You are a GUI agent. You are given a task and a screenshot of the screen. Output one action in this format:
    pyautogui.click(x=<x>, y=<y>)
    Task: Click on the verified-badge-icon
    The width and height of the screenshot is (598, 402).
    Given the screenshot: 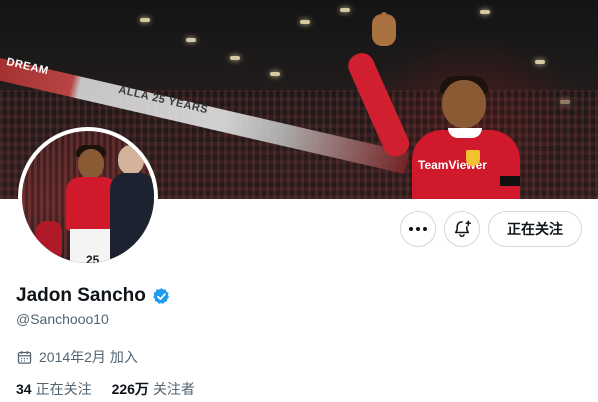 What is the action you would take?
    pyautogui.click(x=161, y=296)
    